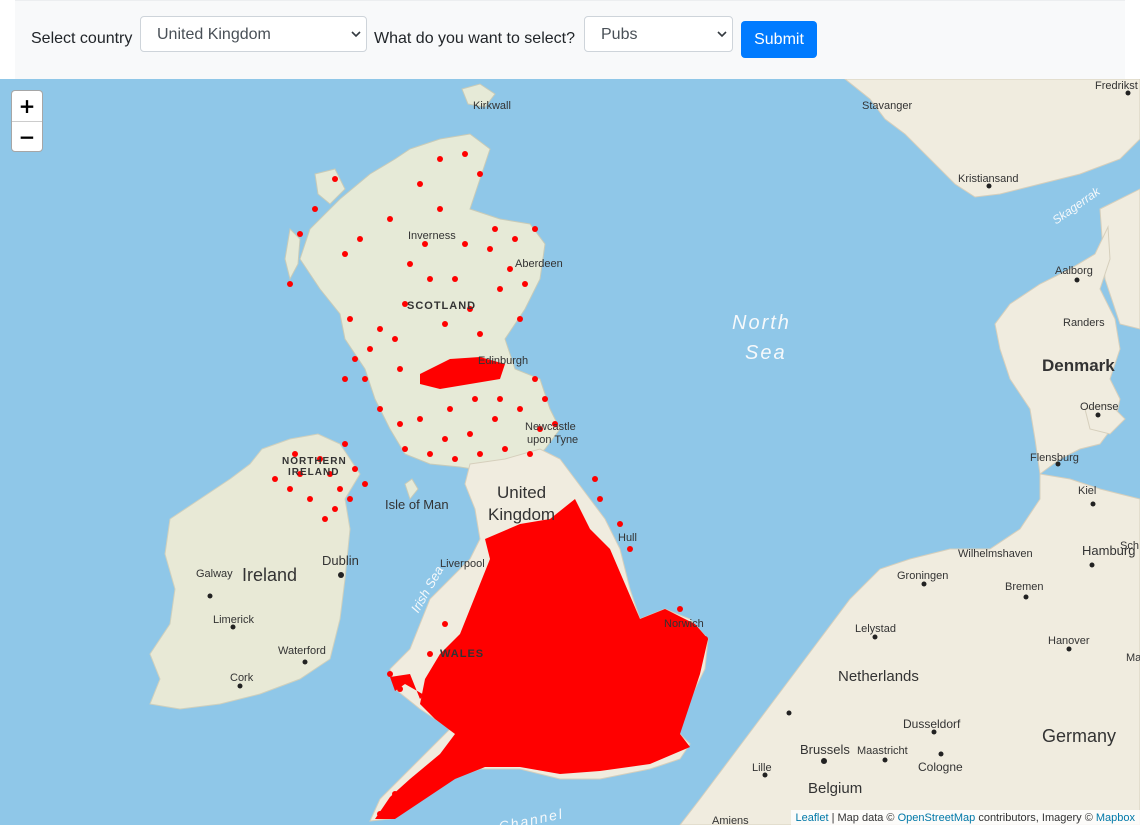  What do you see at coordinates (766, 353) in the screenshot?
I see `label-north-sea-2: Sea` at bounding box center [766, 353].